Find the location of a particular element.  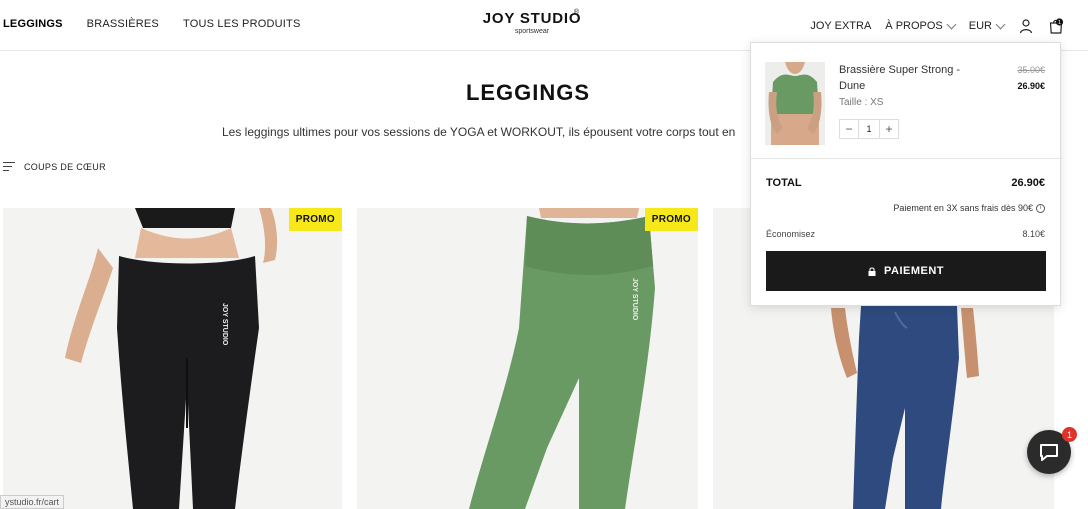

cart-item-image is located at coordinates (795, 103).